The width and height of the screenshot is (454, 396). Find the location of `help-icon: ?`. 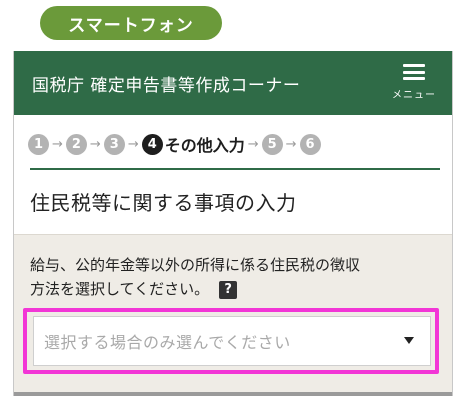

help-icon: ? is located at coordinates (228, 289).